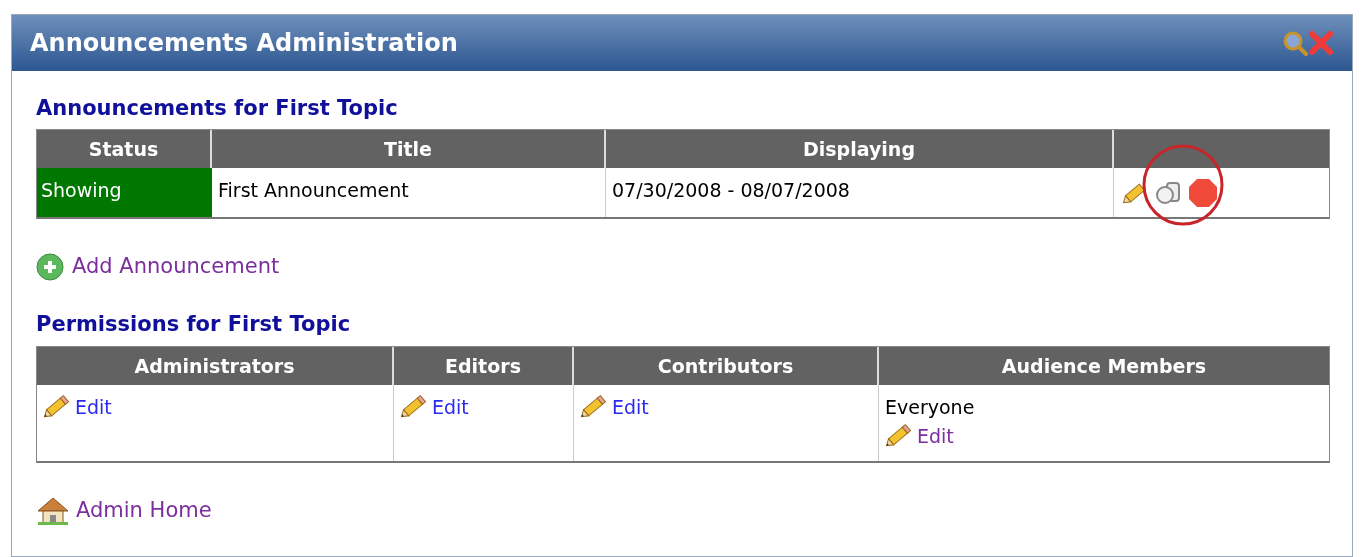 The height and width of the screenshot is (557, 1367). Describe the element at coordinates (1104, 366) in the screenshot. I see `column-header: Audience Members` at that location.